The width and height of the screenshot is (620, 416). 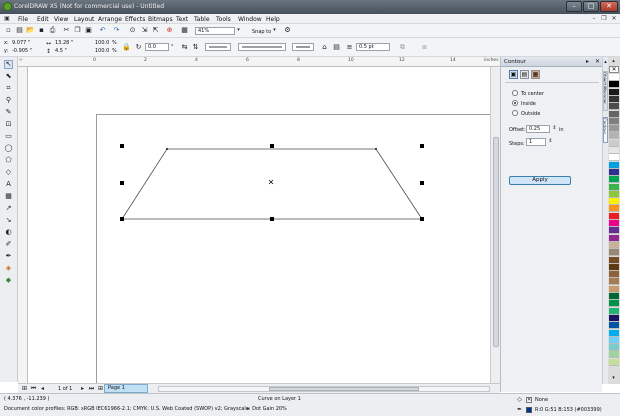 What do you see at coordinates (8, 160) in the screenshot?
I see `polygon-tool-icon: ⬠` at bounding box center [8, 160].